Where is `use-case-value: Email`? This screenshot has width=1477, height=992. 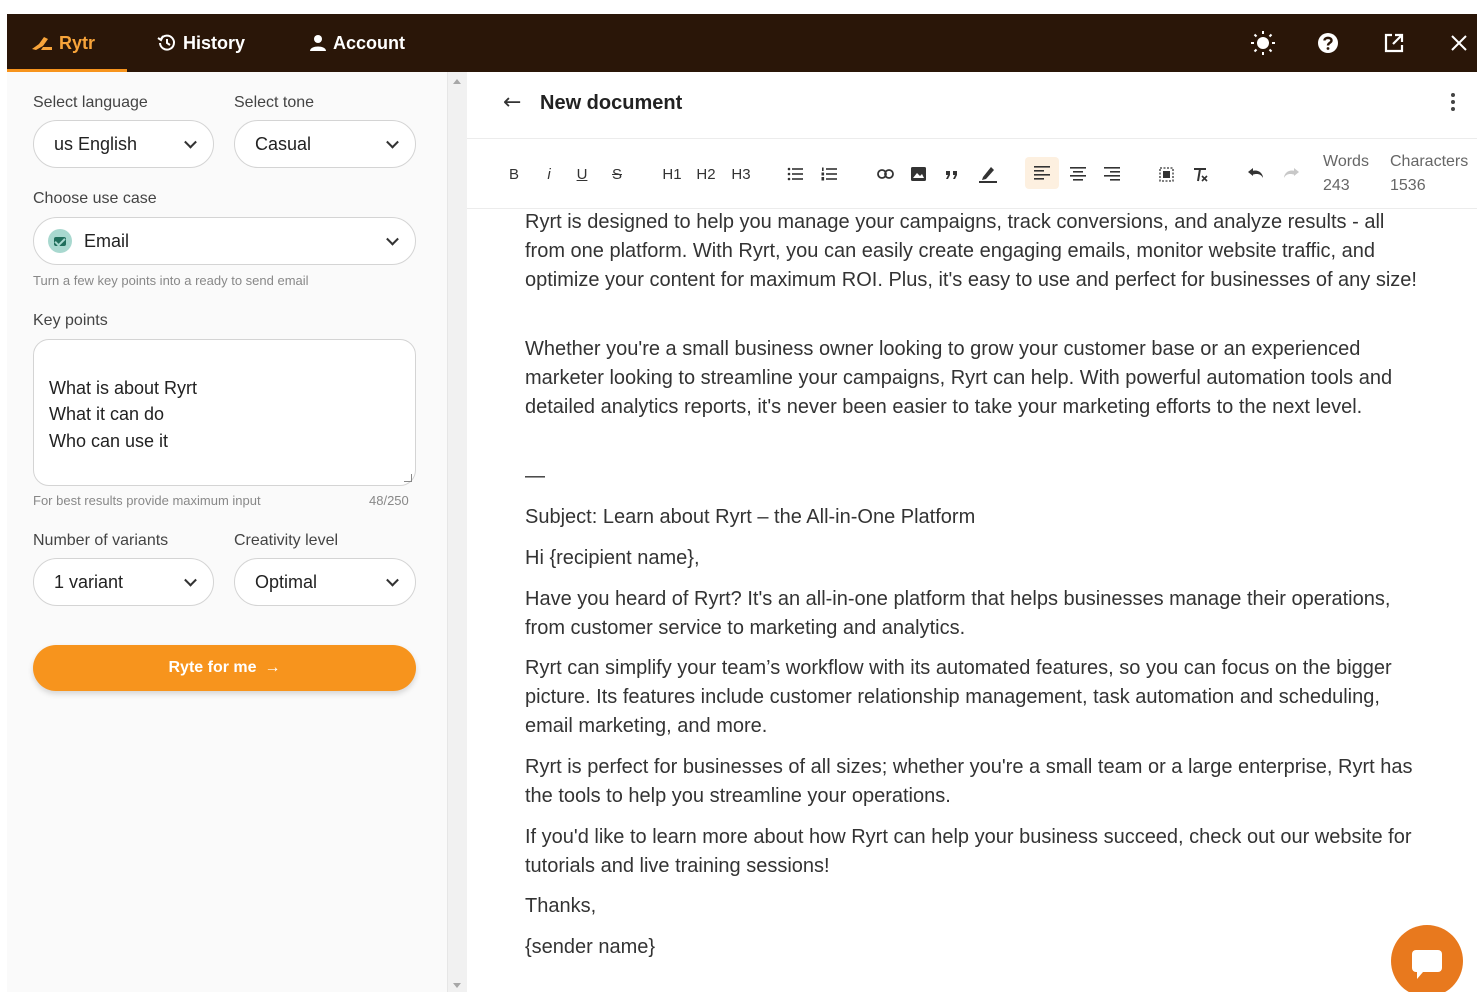 use-case-value: Email is located at coordinates (107, 240).